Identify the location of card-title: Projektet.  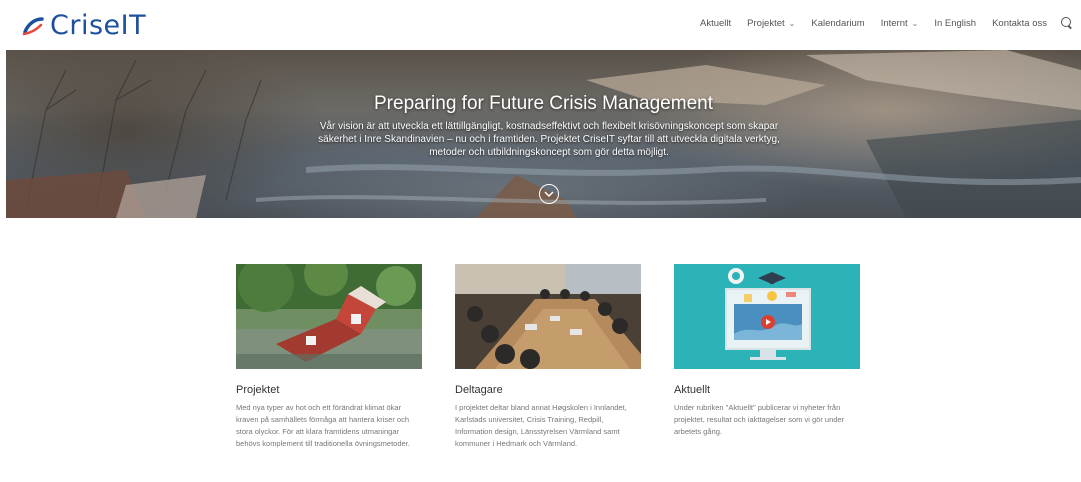
(329, 390).